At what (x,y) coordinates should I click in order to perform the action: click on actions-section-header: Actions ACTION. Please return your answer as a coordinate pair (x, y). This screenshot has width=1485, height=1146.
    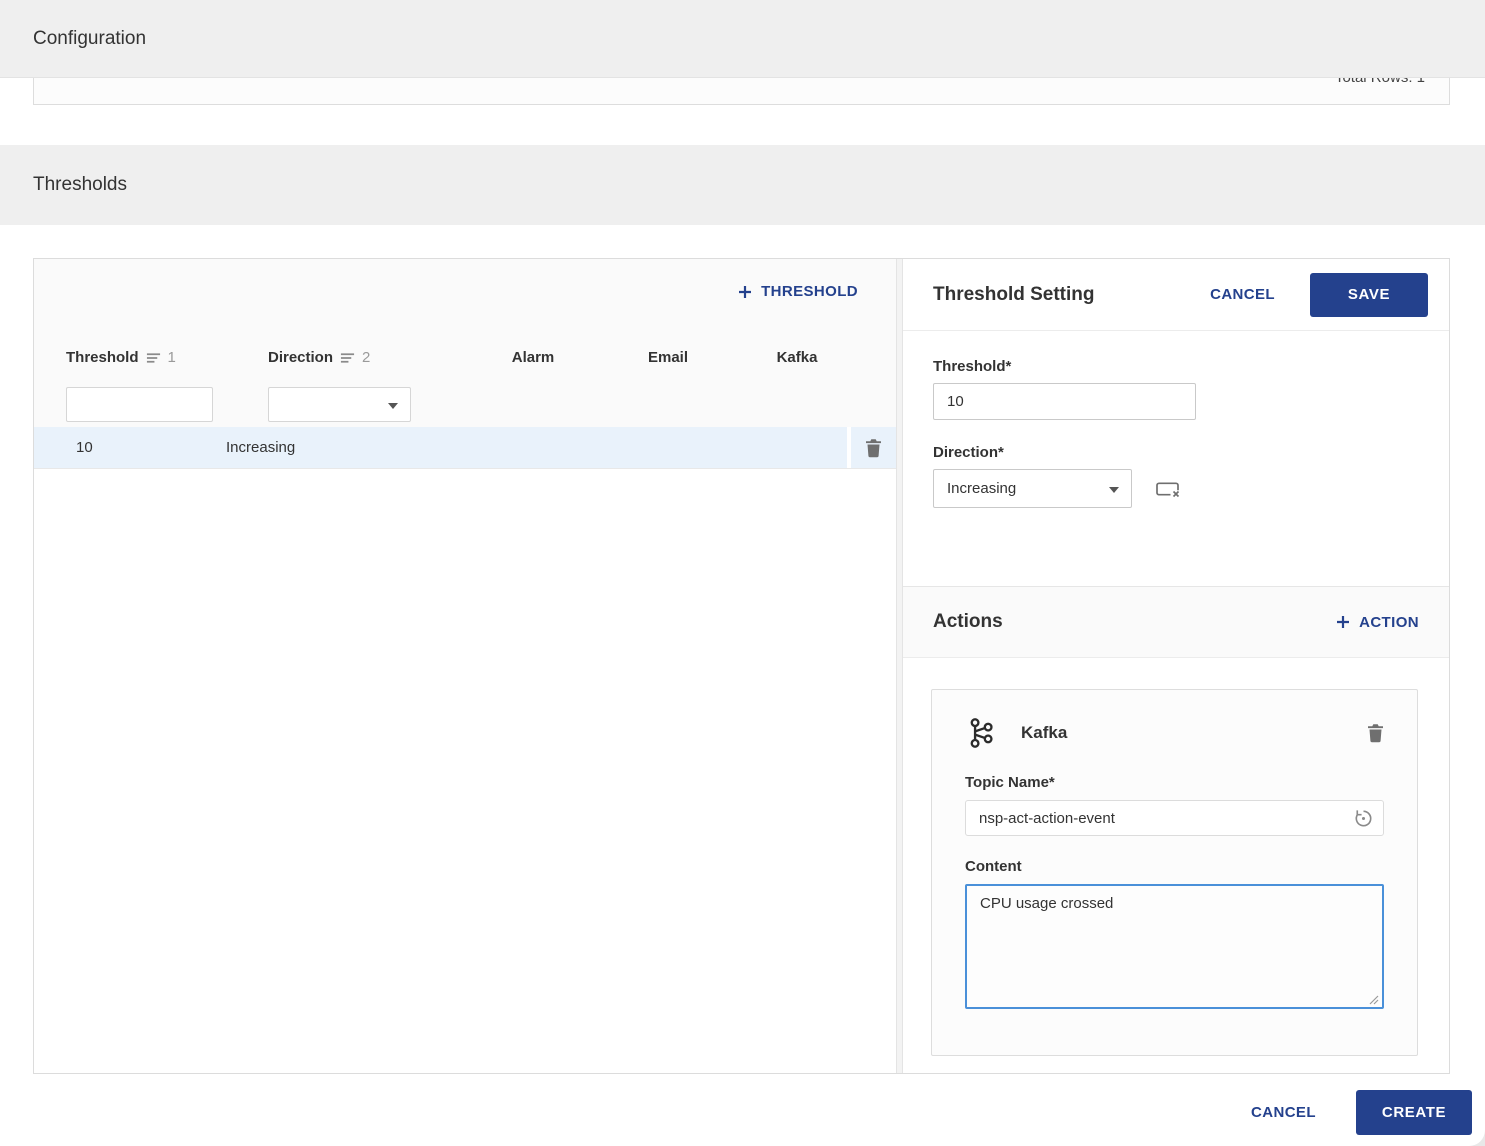
    Looking at the image, I should click on (1176, 622).